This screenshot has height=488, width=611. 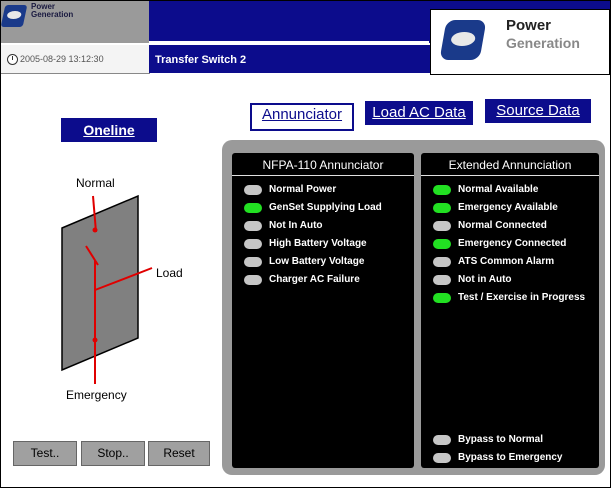 What do you see at coordinates (201, 60) in the screenshot?
I see `page-title: Transfer Switch 2` at bounding box center [201, 60].